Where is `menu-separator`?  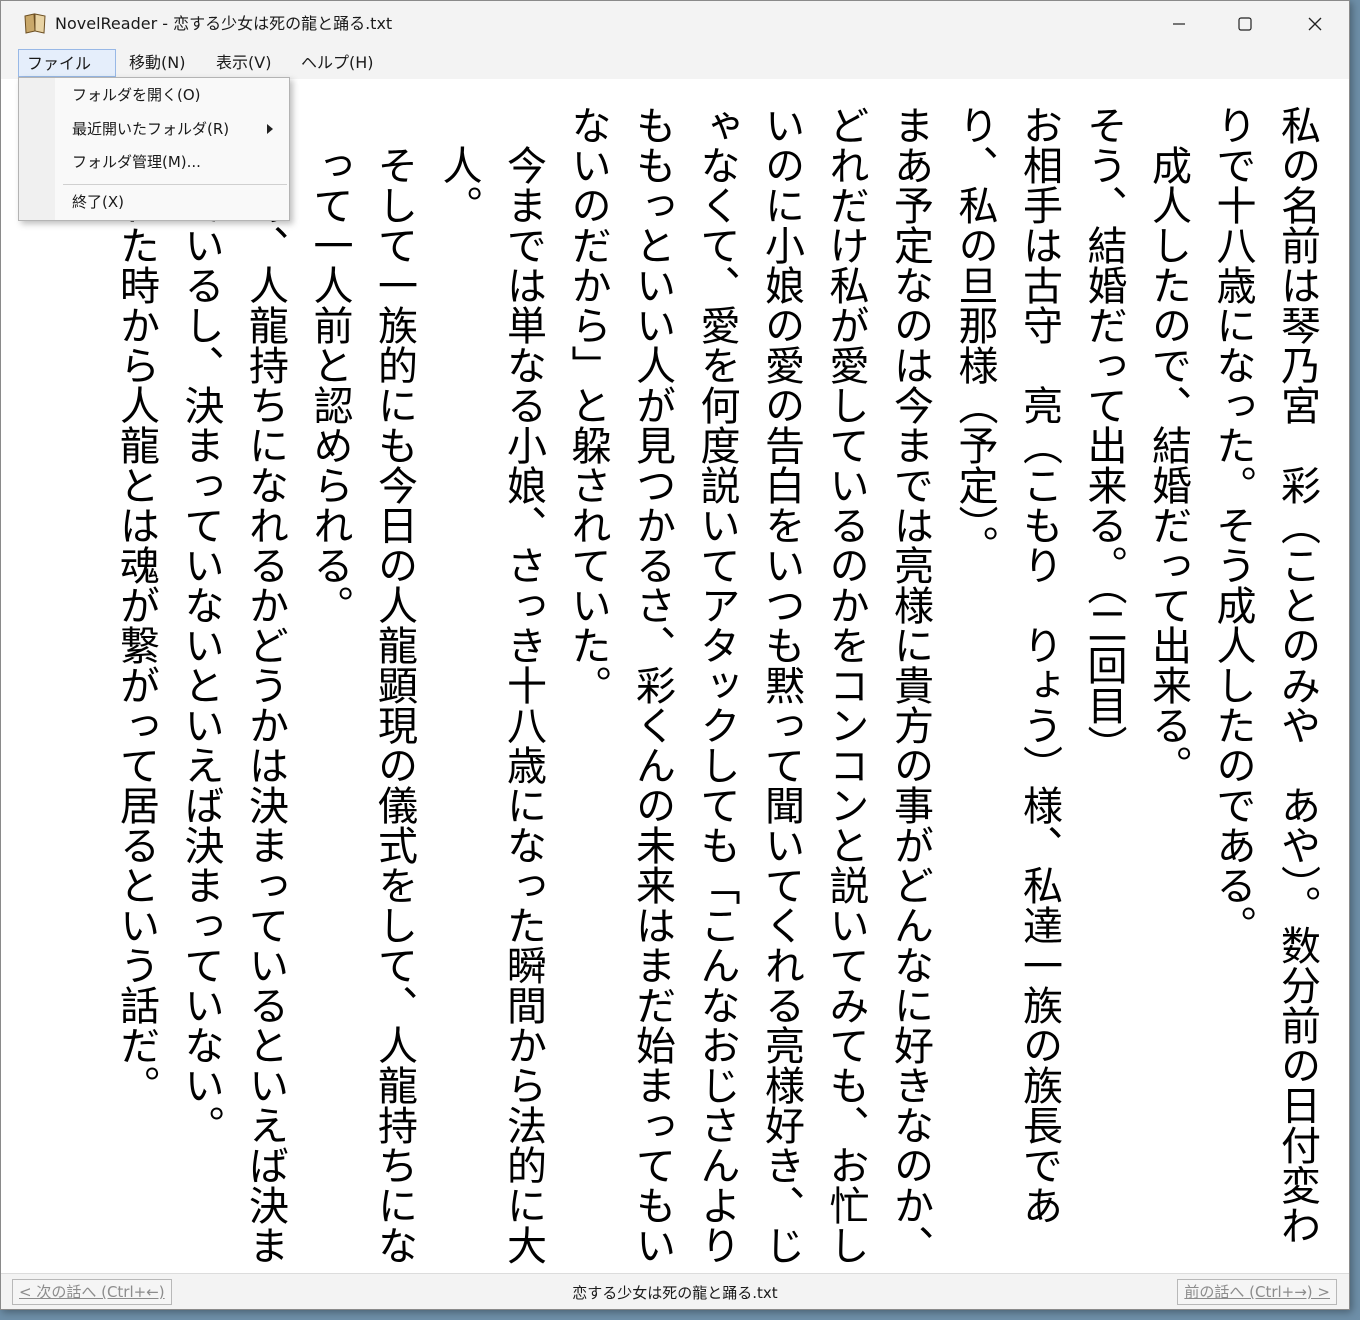 menu-separator is located at coordinates (175, 184).